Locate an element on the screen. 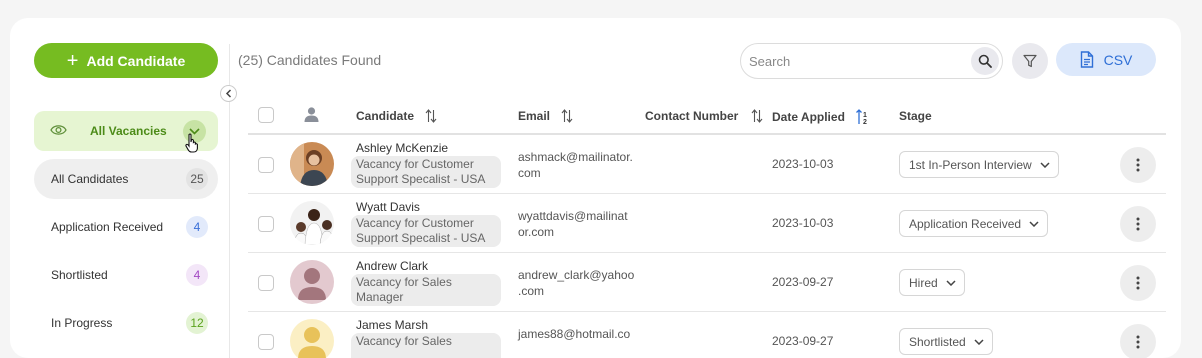 The width and height of the screenshot is (1202, 358). search-input is located at coordinates (853, 61).